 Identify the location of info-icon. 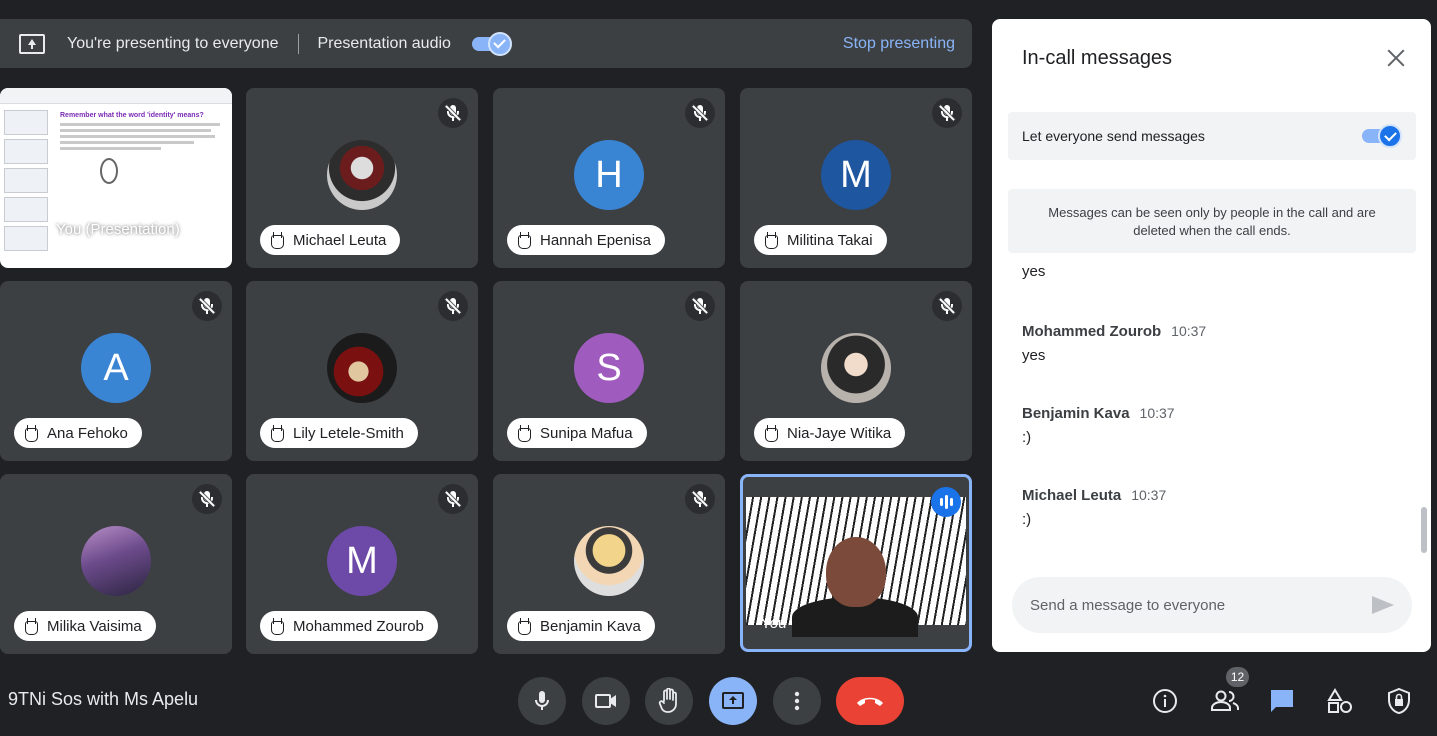
(1165, 701).